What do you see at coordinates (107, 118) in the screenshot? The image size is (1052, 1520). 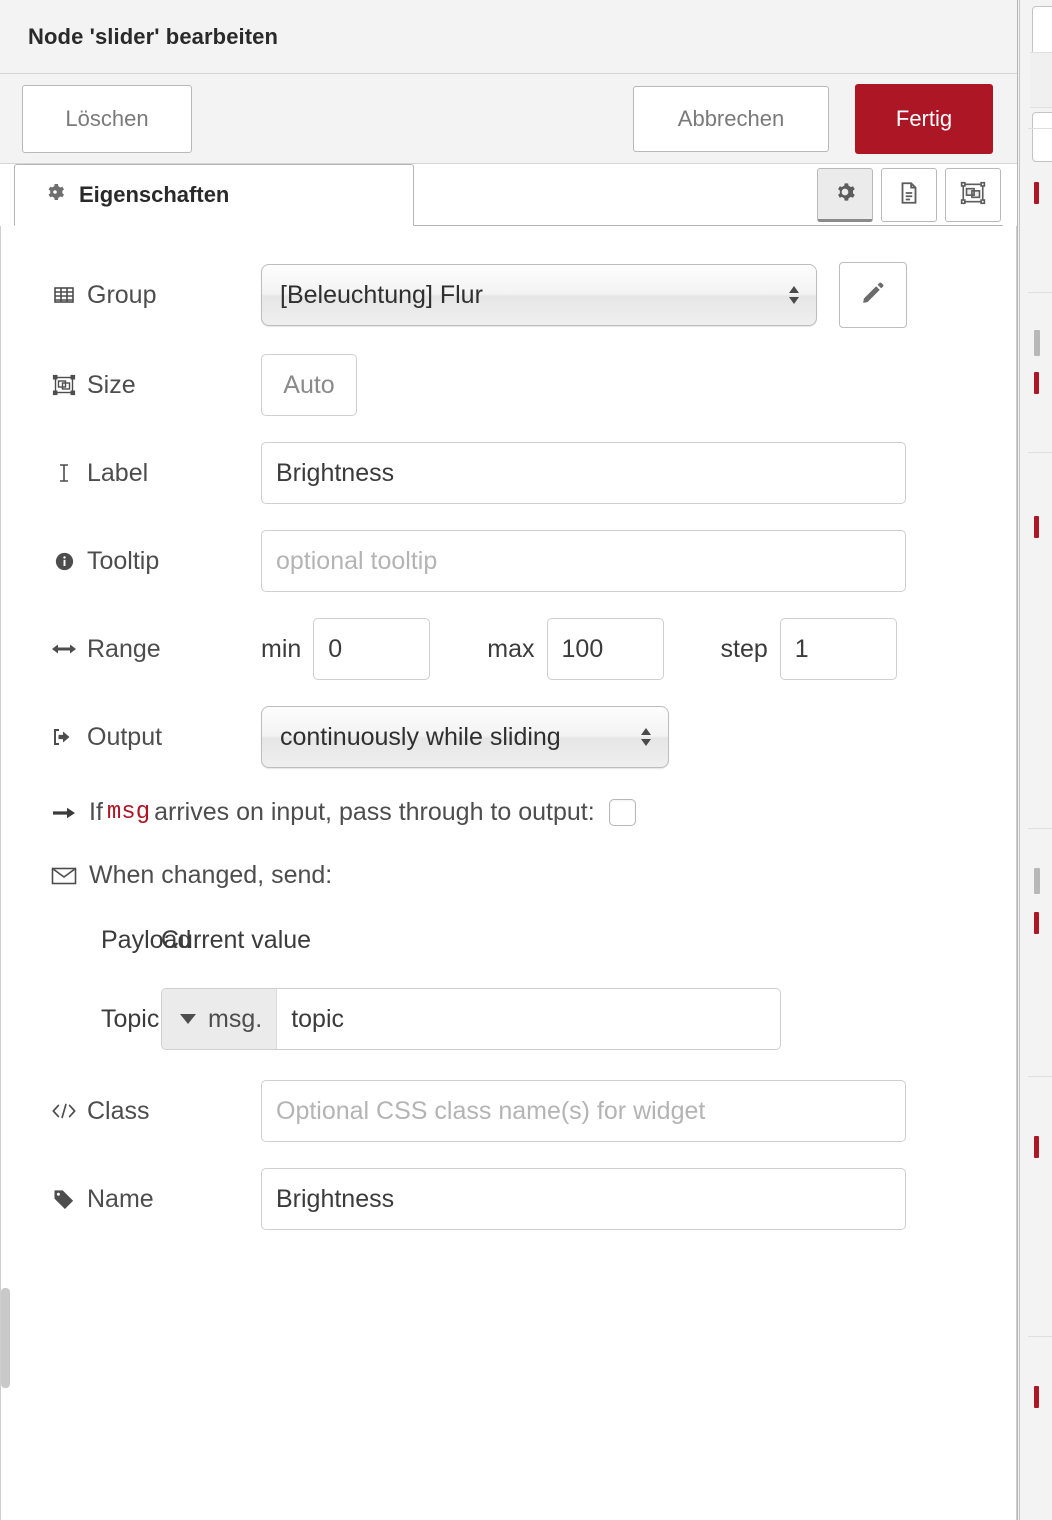 I see `delete-button: Löschen` at bounding box center [107, 118].